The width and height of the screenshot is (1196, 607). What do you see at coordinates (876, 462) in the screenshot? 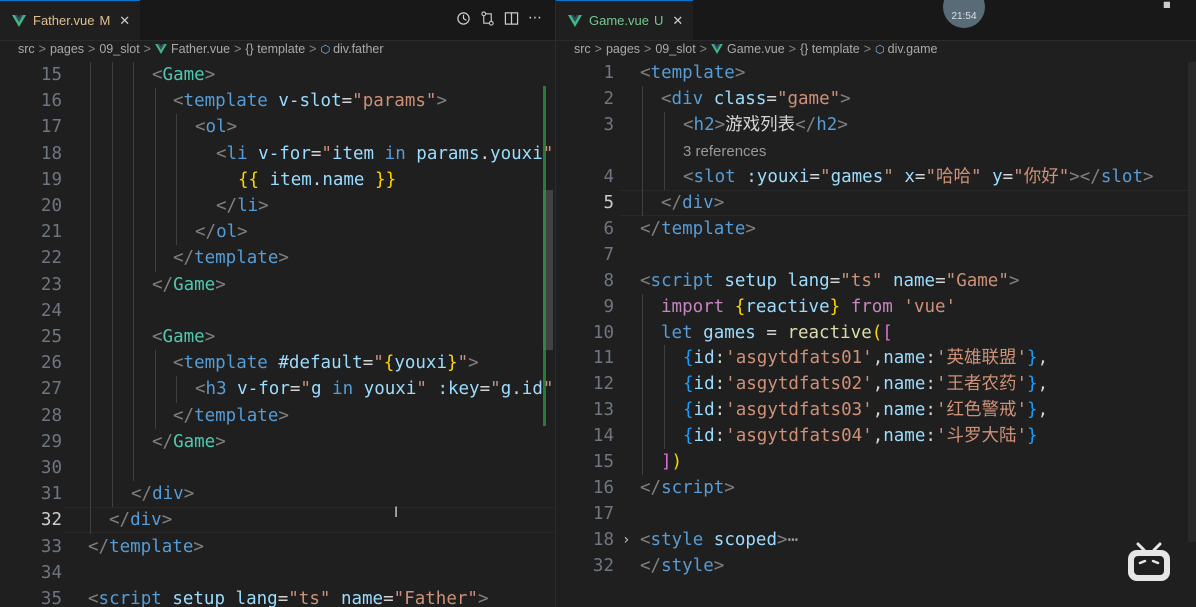
I see `code-line: 15])` at bounding box center [876, 462].